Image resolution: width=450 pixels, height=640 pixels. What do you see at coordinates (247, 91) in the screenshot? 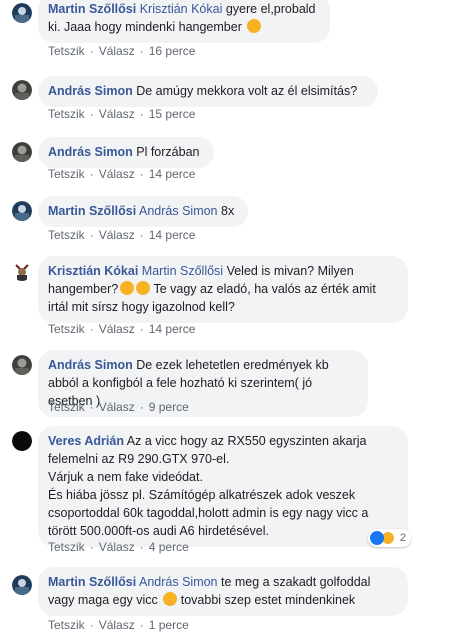
I see `comment-text: De amúgy mekkora volt az él elsimítás?` at bounding box center [247, 91].